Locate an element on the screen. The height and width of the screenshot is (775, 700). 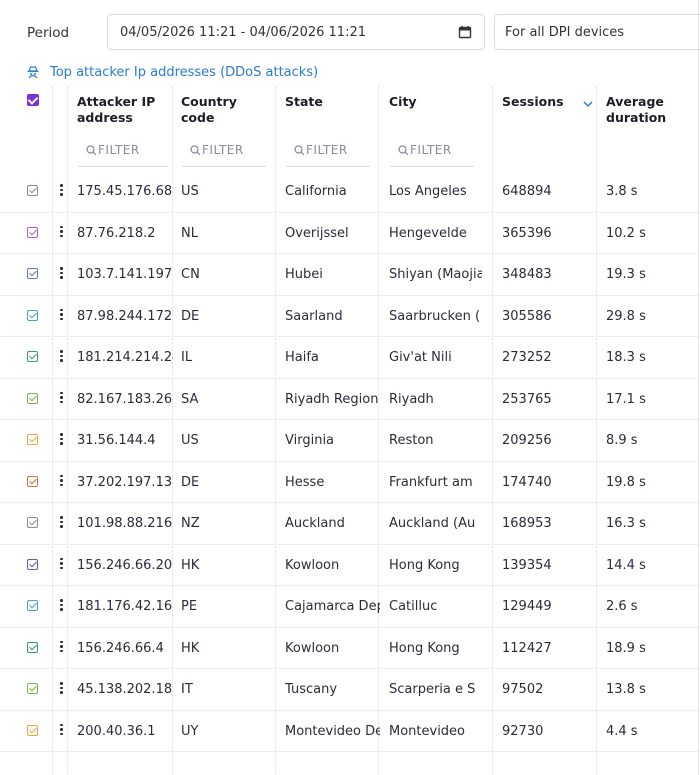
sort-descending-icon is located at coordinates (588, 104).